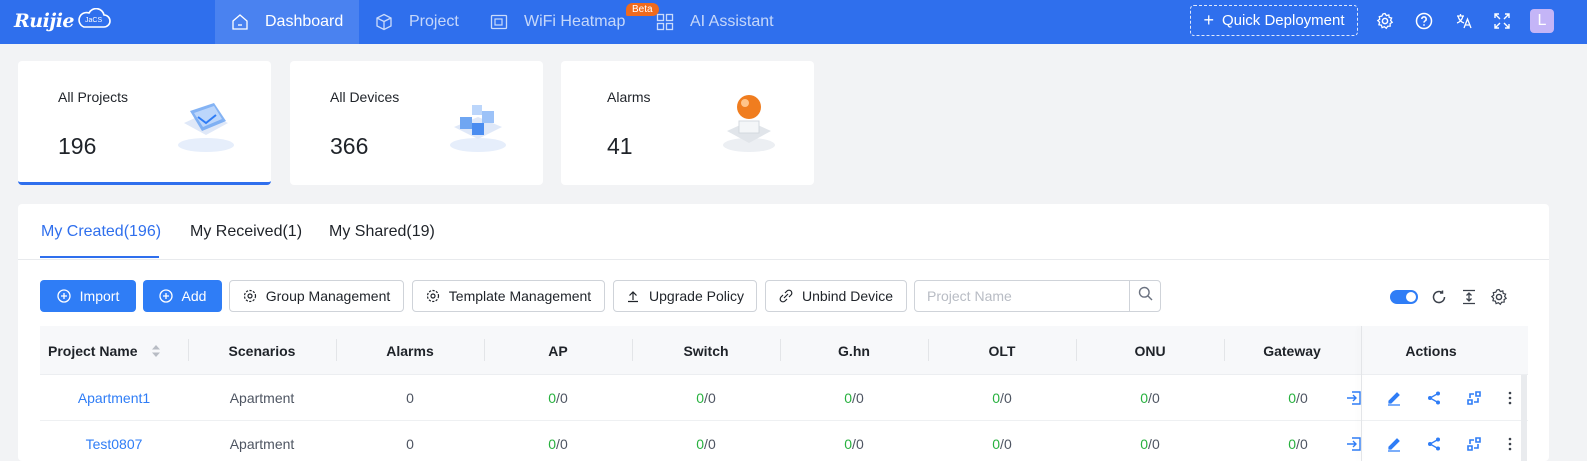 The height and width of the screenshot is (461, 1587). What do you see at coordinates (1499, 297) in the screenshot?
I see `table-settings-gear-icon` at bounding box center [1499, 297].